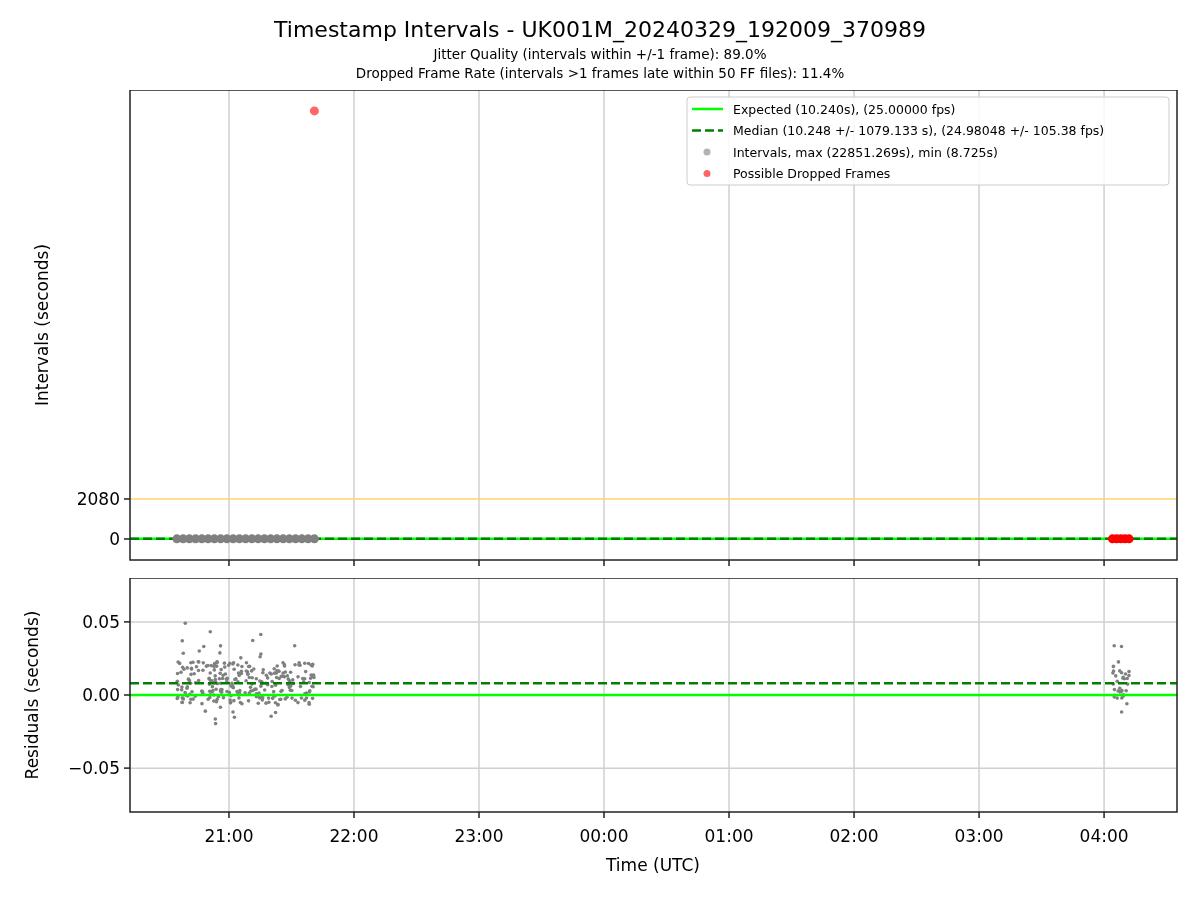 The width and height of the screenshot is (1200, 900). Describe the element at coordinates (114, 539) in the screenshot. I see `y-tick-label: 0` at that location.